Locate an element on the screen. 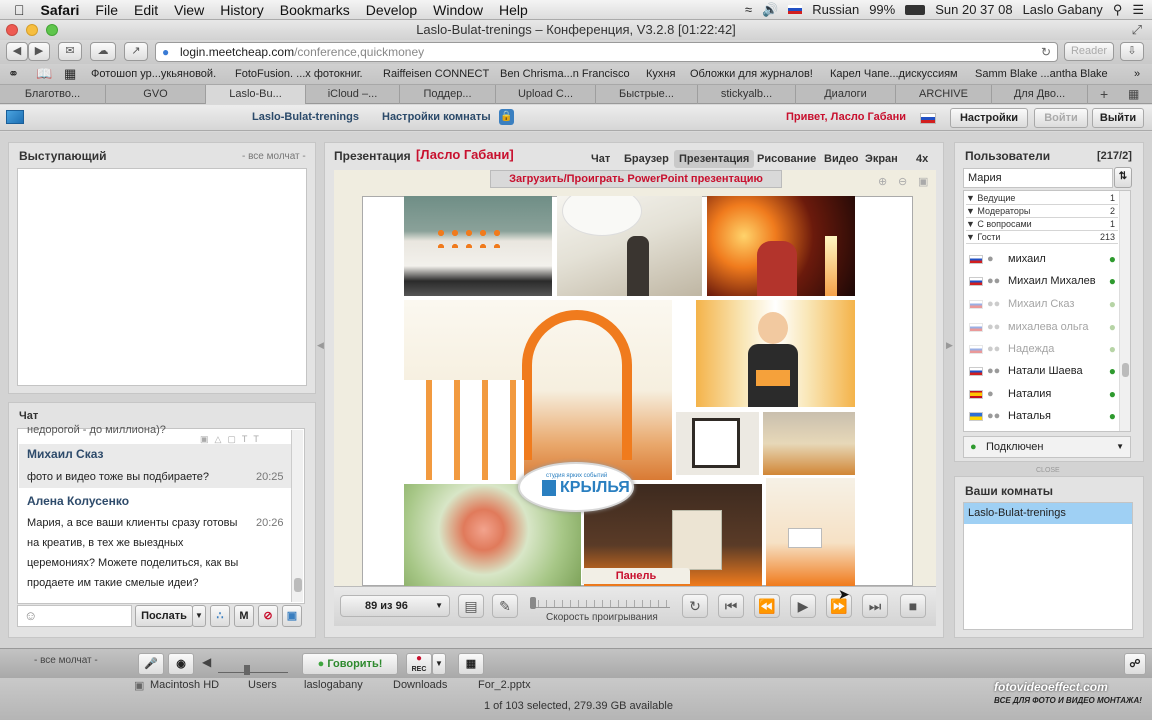 Image resolution: width=1152 pixels, height=720 pixels. block-chat-icon: ⊘ is located at coordinates (268, 616).